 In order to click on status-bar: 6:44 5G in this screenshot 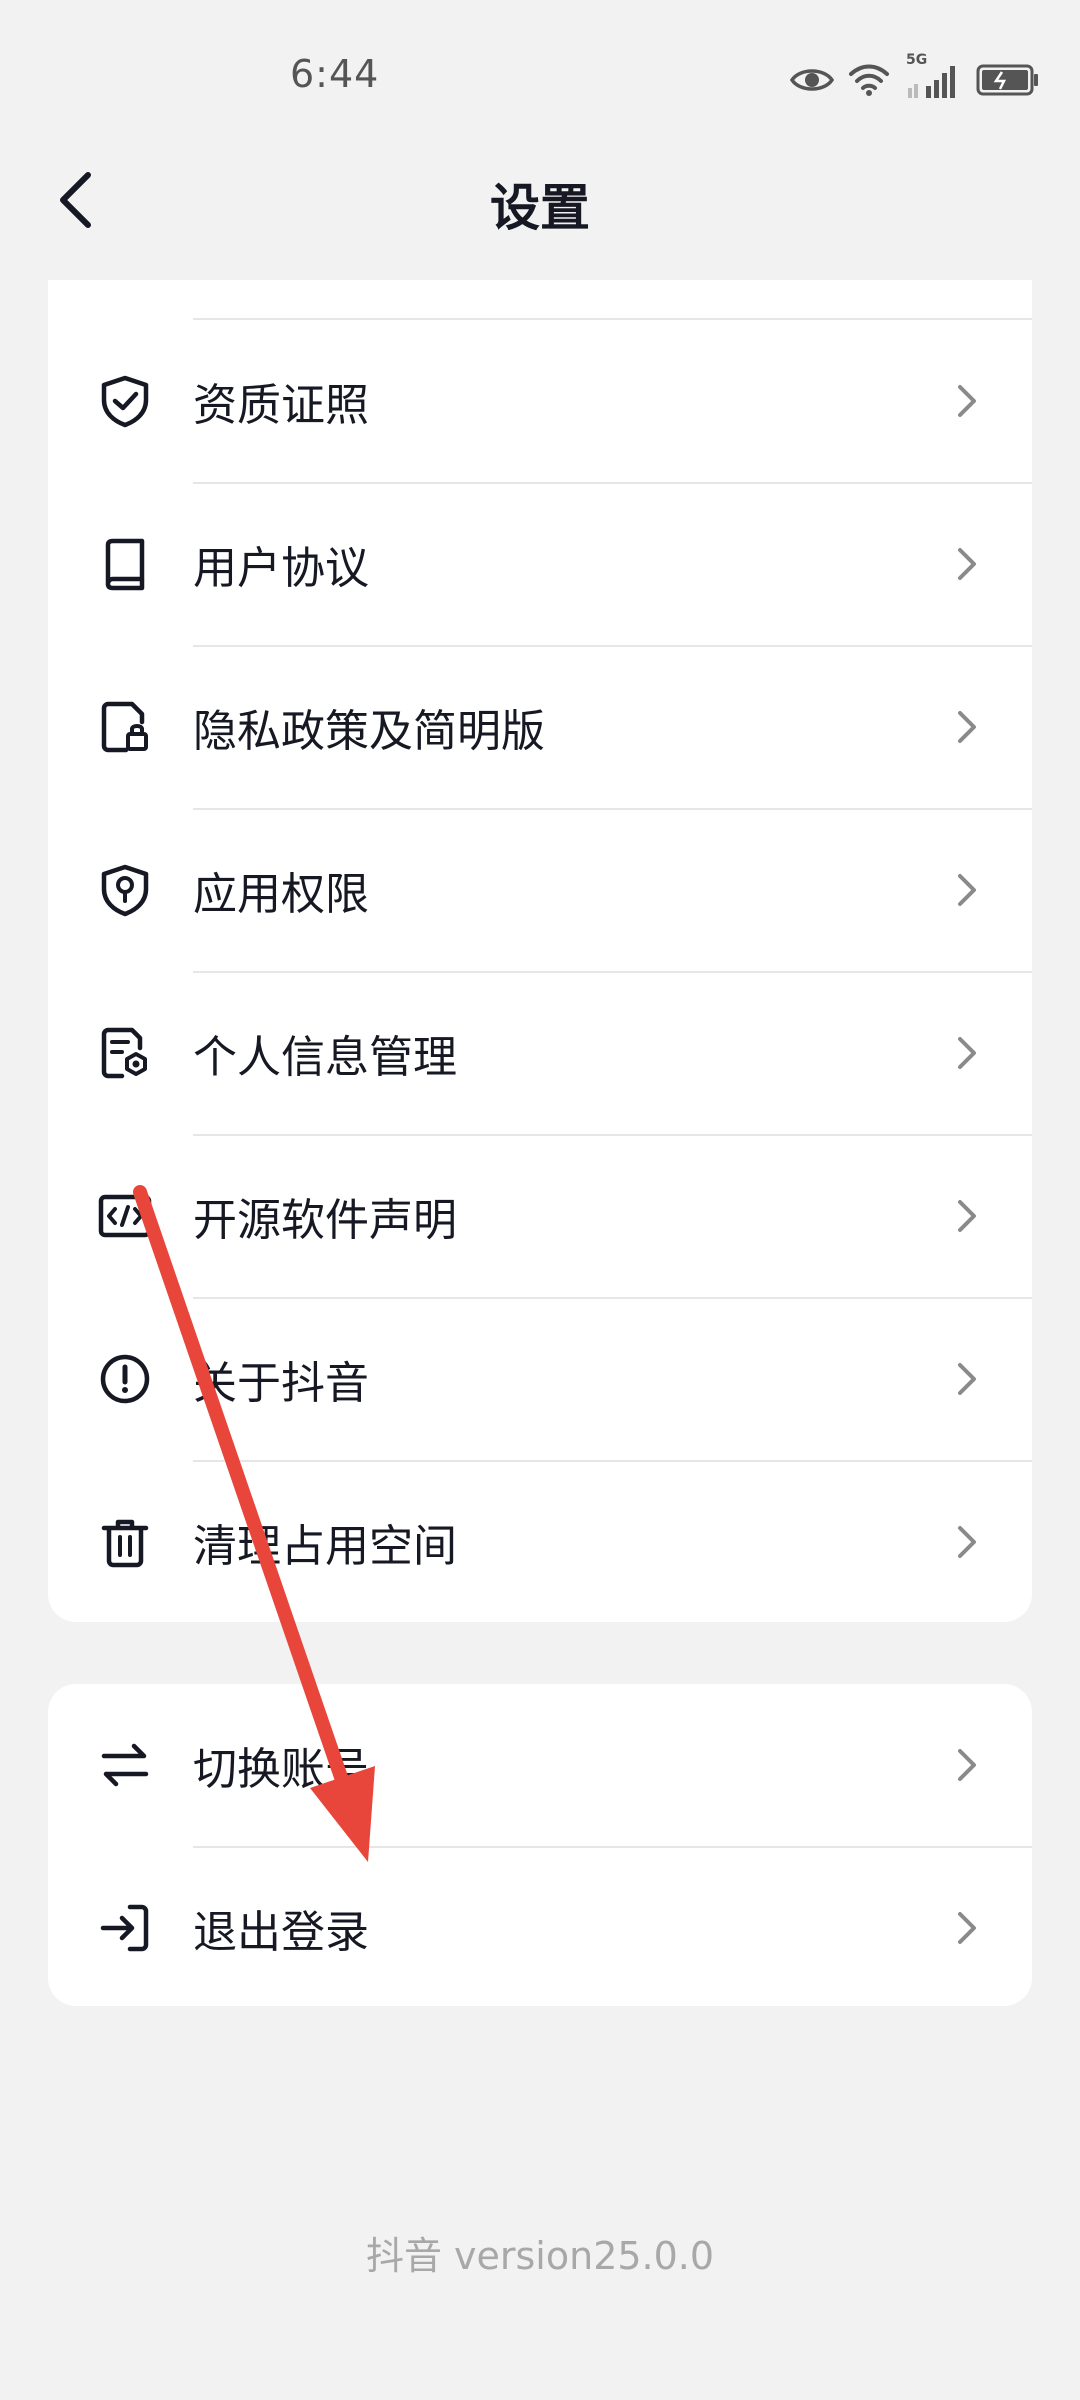, I will do `click(540, 80)`.